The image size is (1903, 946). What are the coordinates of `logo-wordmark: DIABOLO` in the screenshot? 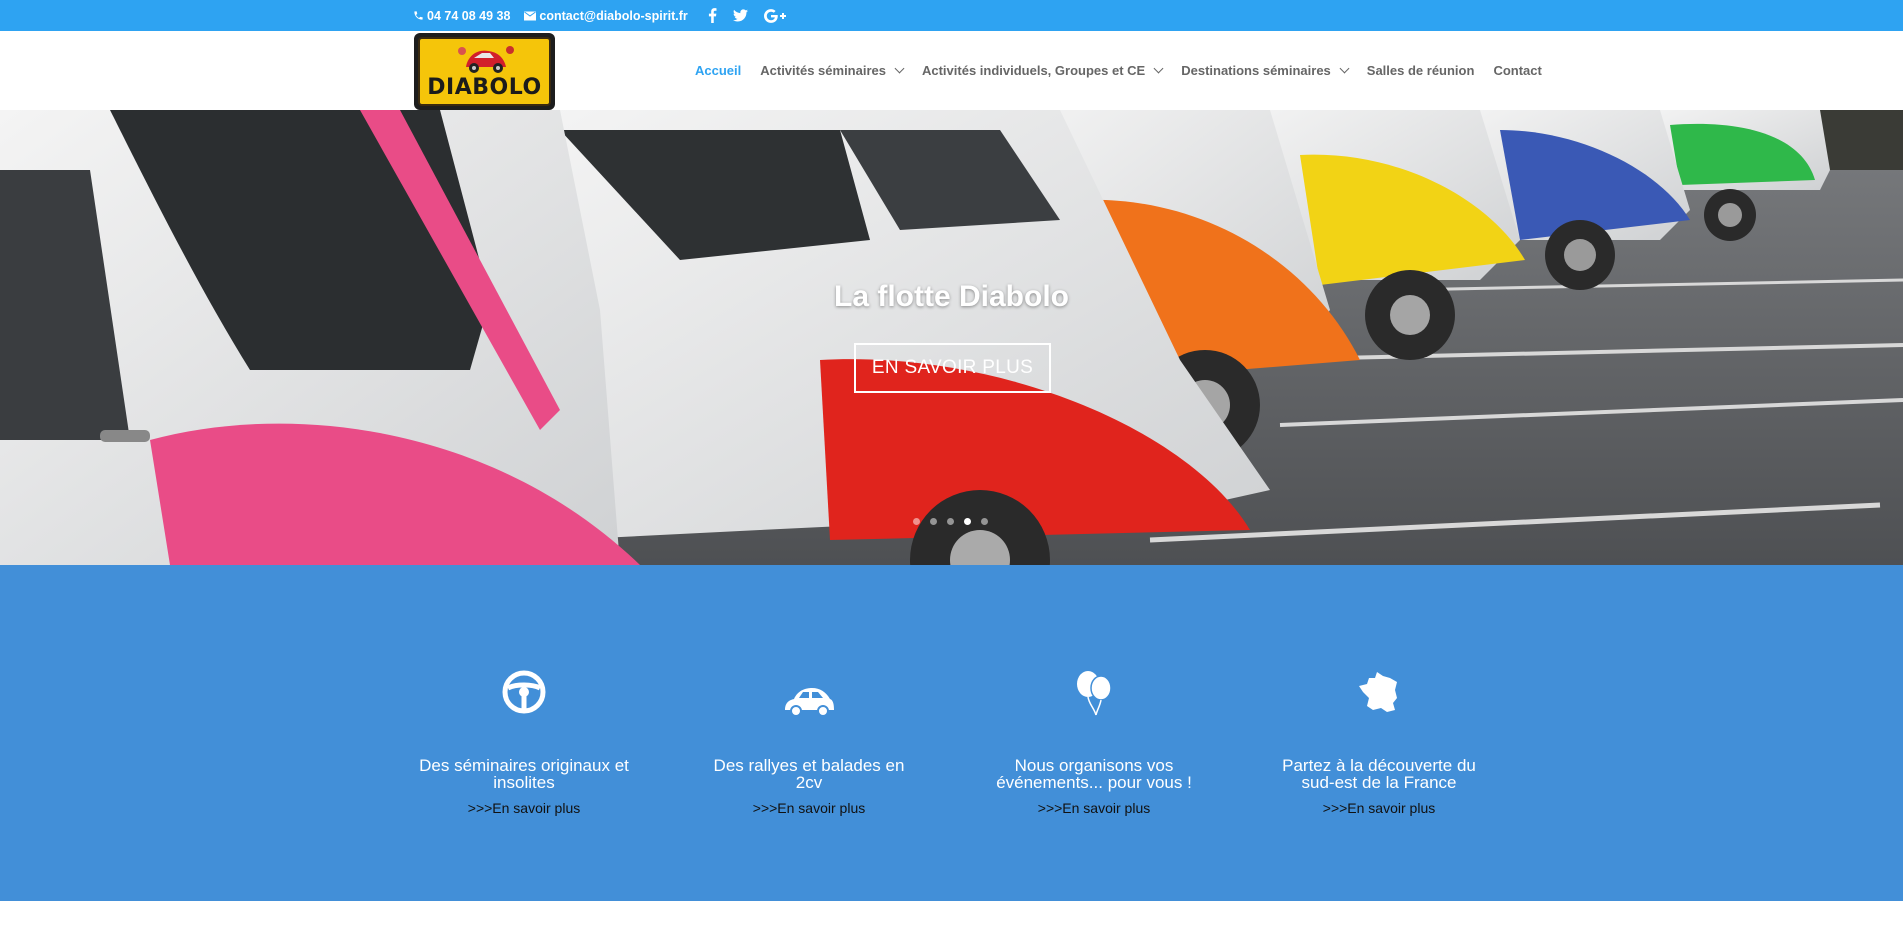 It's located at (484, 87).